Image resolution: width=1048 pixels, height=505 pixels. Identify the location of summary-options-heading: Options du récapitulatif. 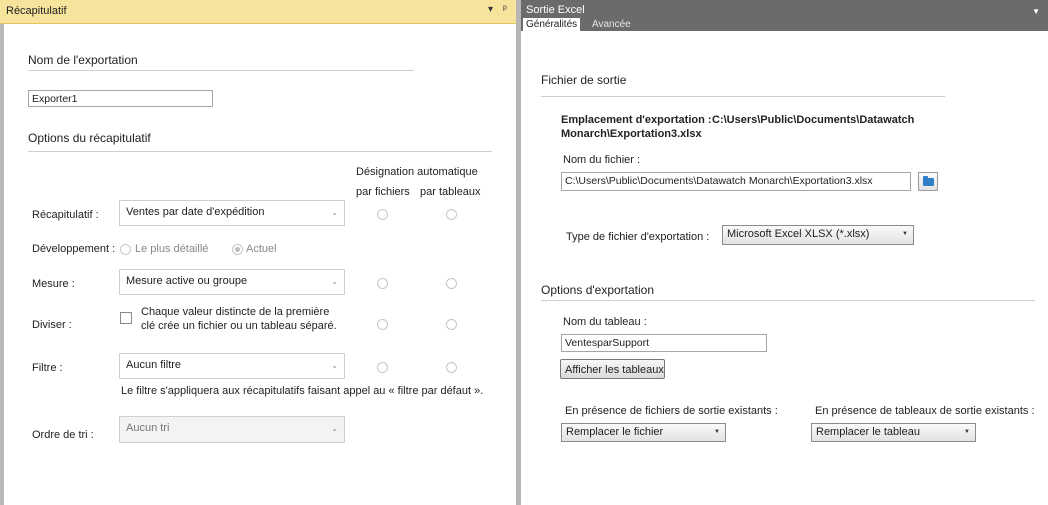
(89, 138).